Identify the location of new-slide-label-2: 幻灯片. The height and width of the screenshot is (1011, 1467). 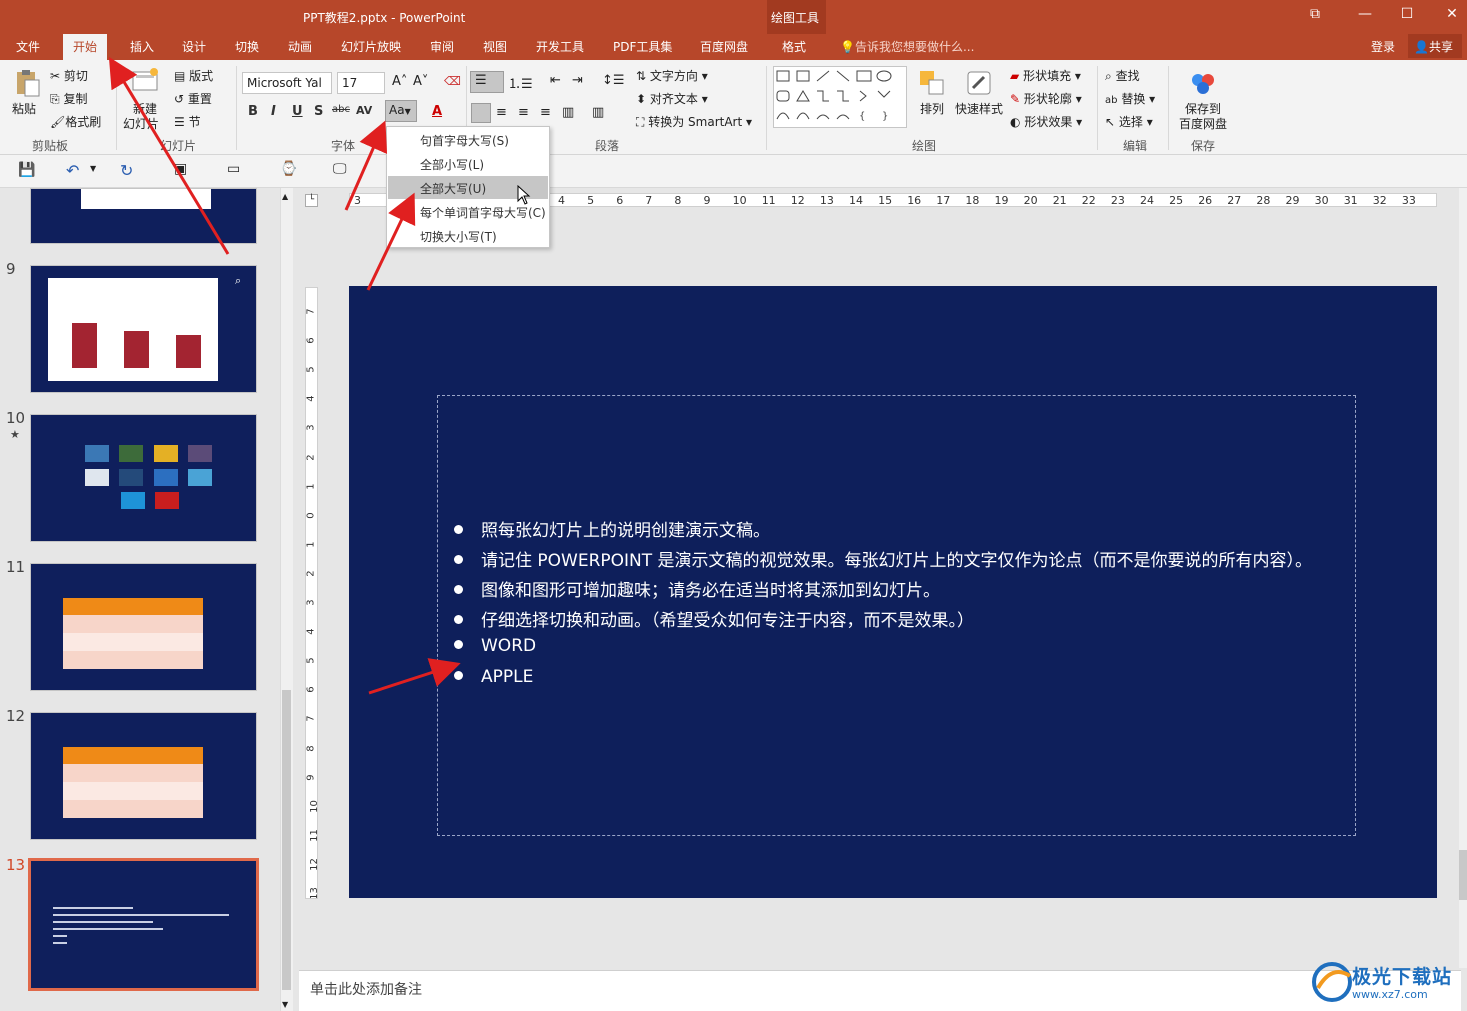
(141, 123).